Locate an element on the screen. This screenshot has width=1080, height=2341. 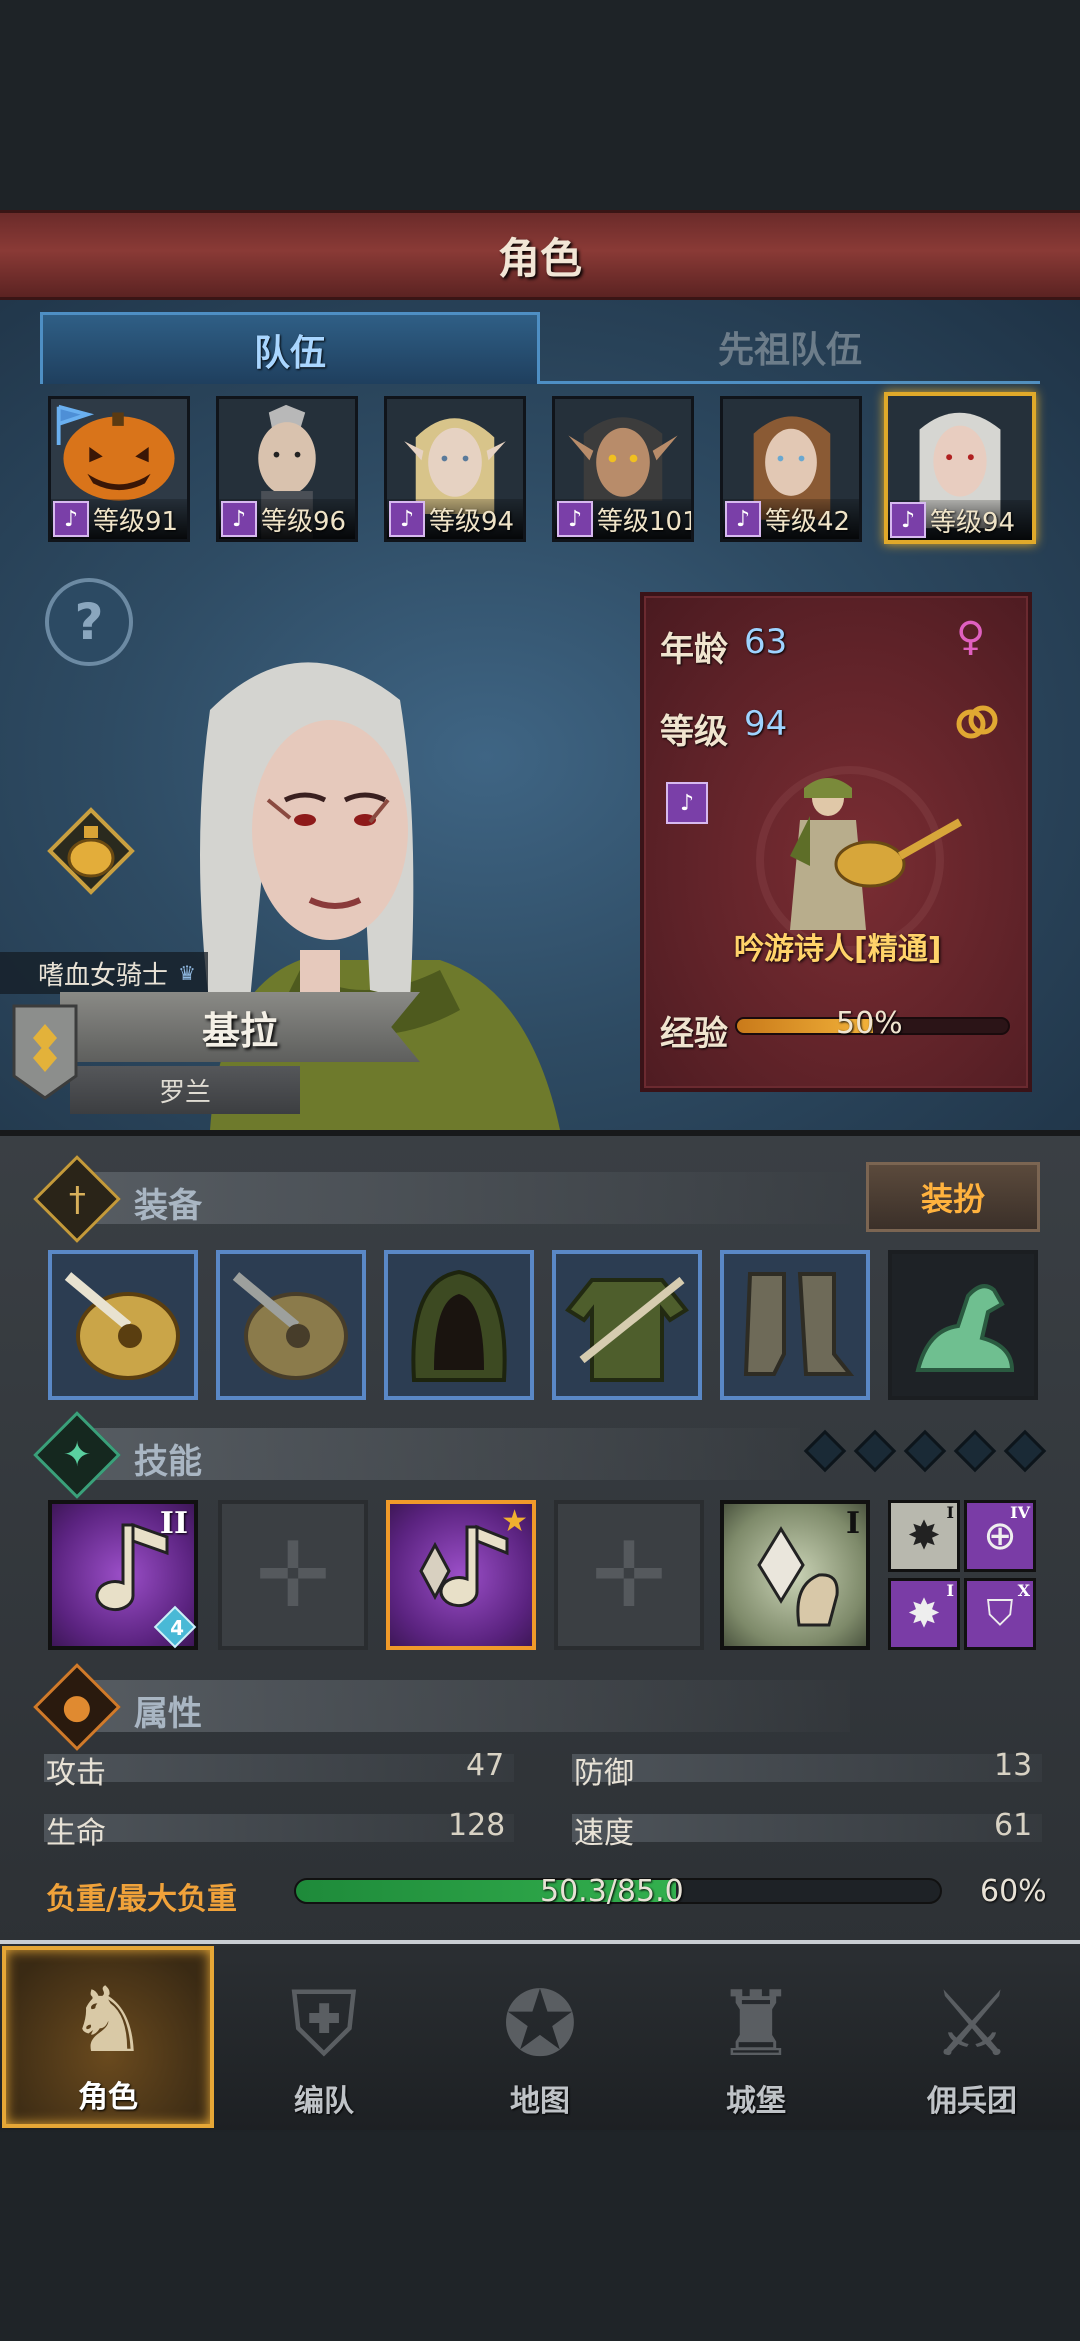
star-icon: ★ is located at coordinates (514, 1521).